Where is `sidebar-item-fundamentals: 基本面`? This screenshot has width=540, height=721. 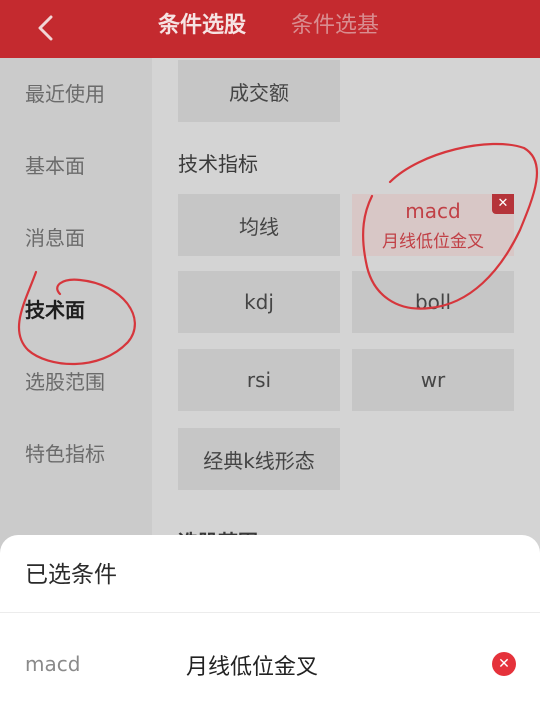
sidebar-item-fundamentals: 基本面 is located at coordinates (85, 166).